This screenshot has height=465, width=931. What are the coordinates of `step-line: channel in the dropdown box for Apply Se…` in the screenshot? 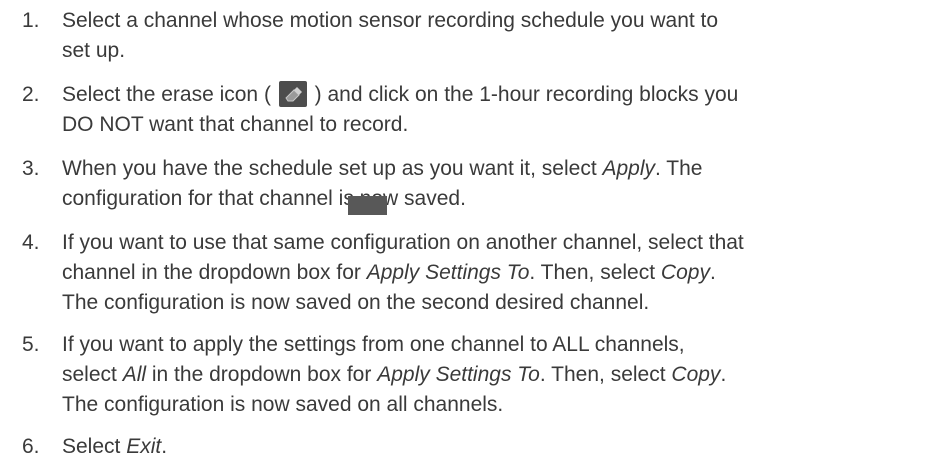 It's located at (487, 273).